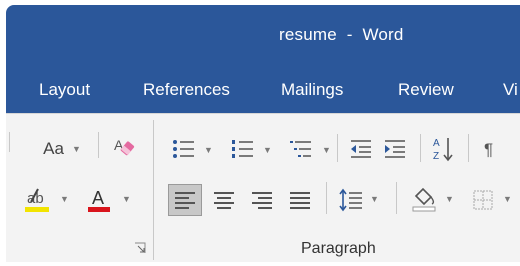  What do you see at coordinates (312, 90) in the screenshot?
I see `tab-mailings: Mailings` at bounding box center [312, 90].